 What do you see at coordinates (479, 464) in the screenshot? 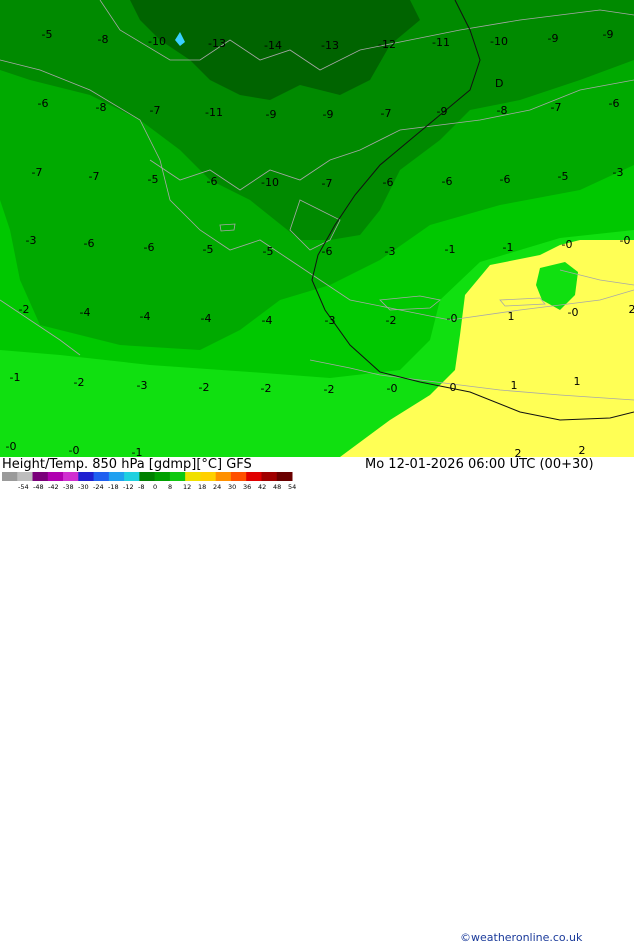
I see `datetime: Mo 12-01-2026 06:00 UTC (00+30)` at bounding box center [479, 464].